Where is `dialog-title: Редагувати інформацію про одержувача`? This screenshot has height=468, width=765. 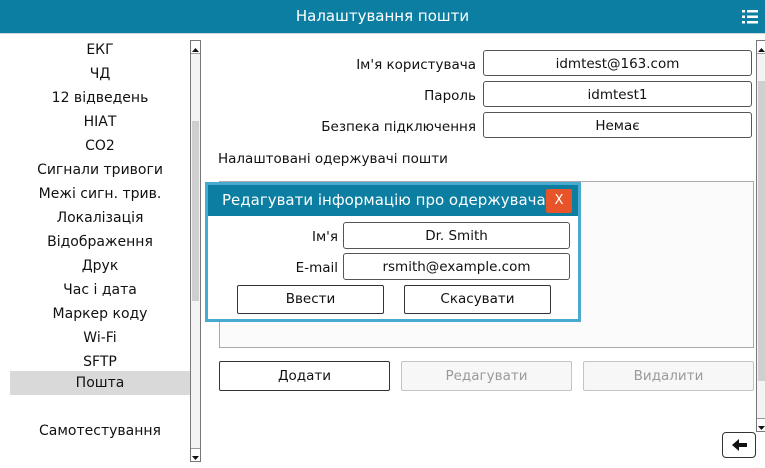
dialog-title: Редагувати інформацію про одержувача is located at coordinates (393, 200).